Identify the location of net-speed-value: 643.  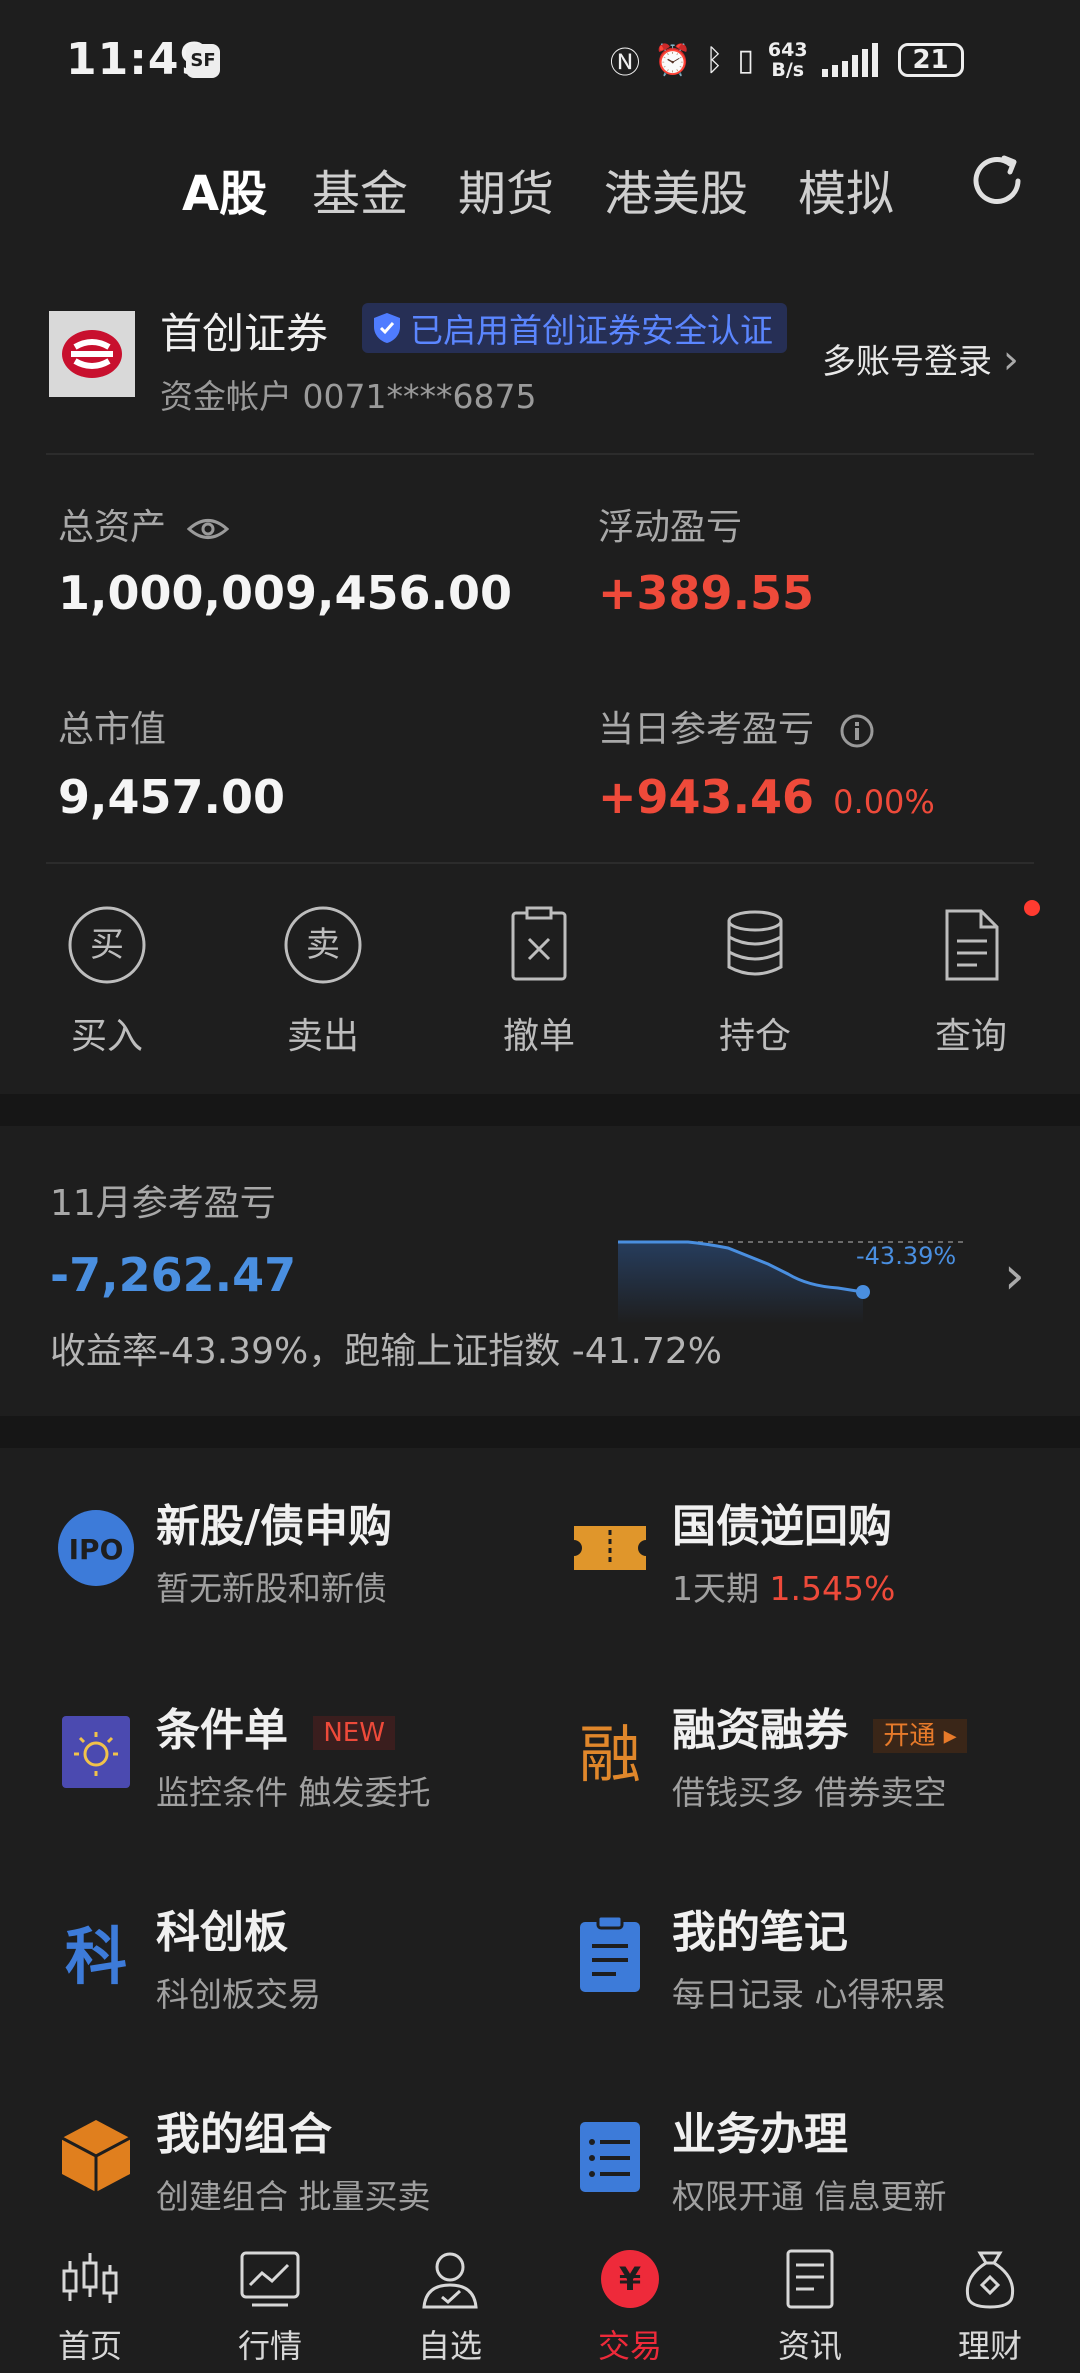
(787, 50).